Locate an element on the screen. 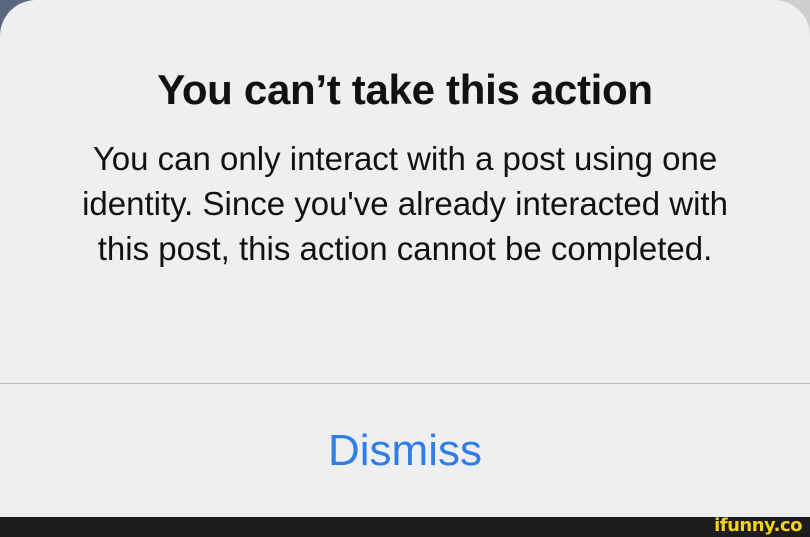  bottom-bar: ifunny.co is located at coordinates (405, 526).